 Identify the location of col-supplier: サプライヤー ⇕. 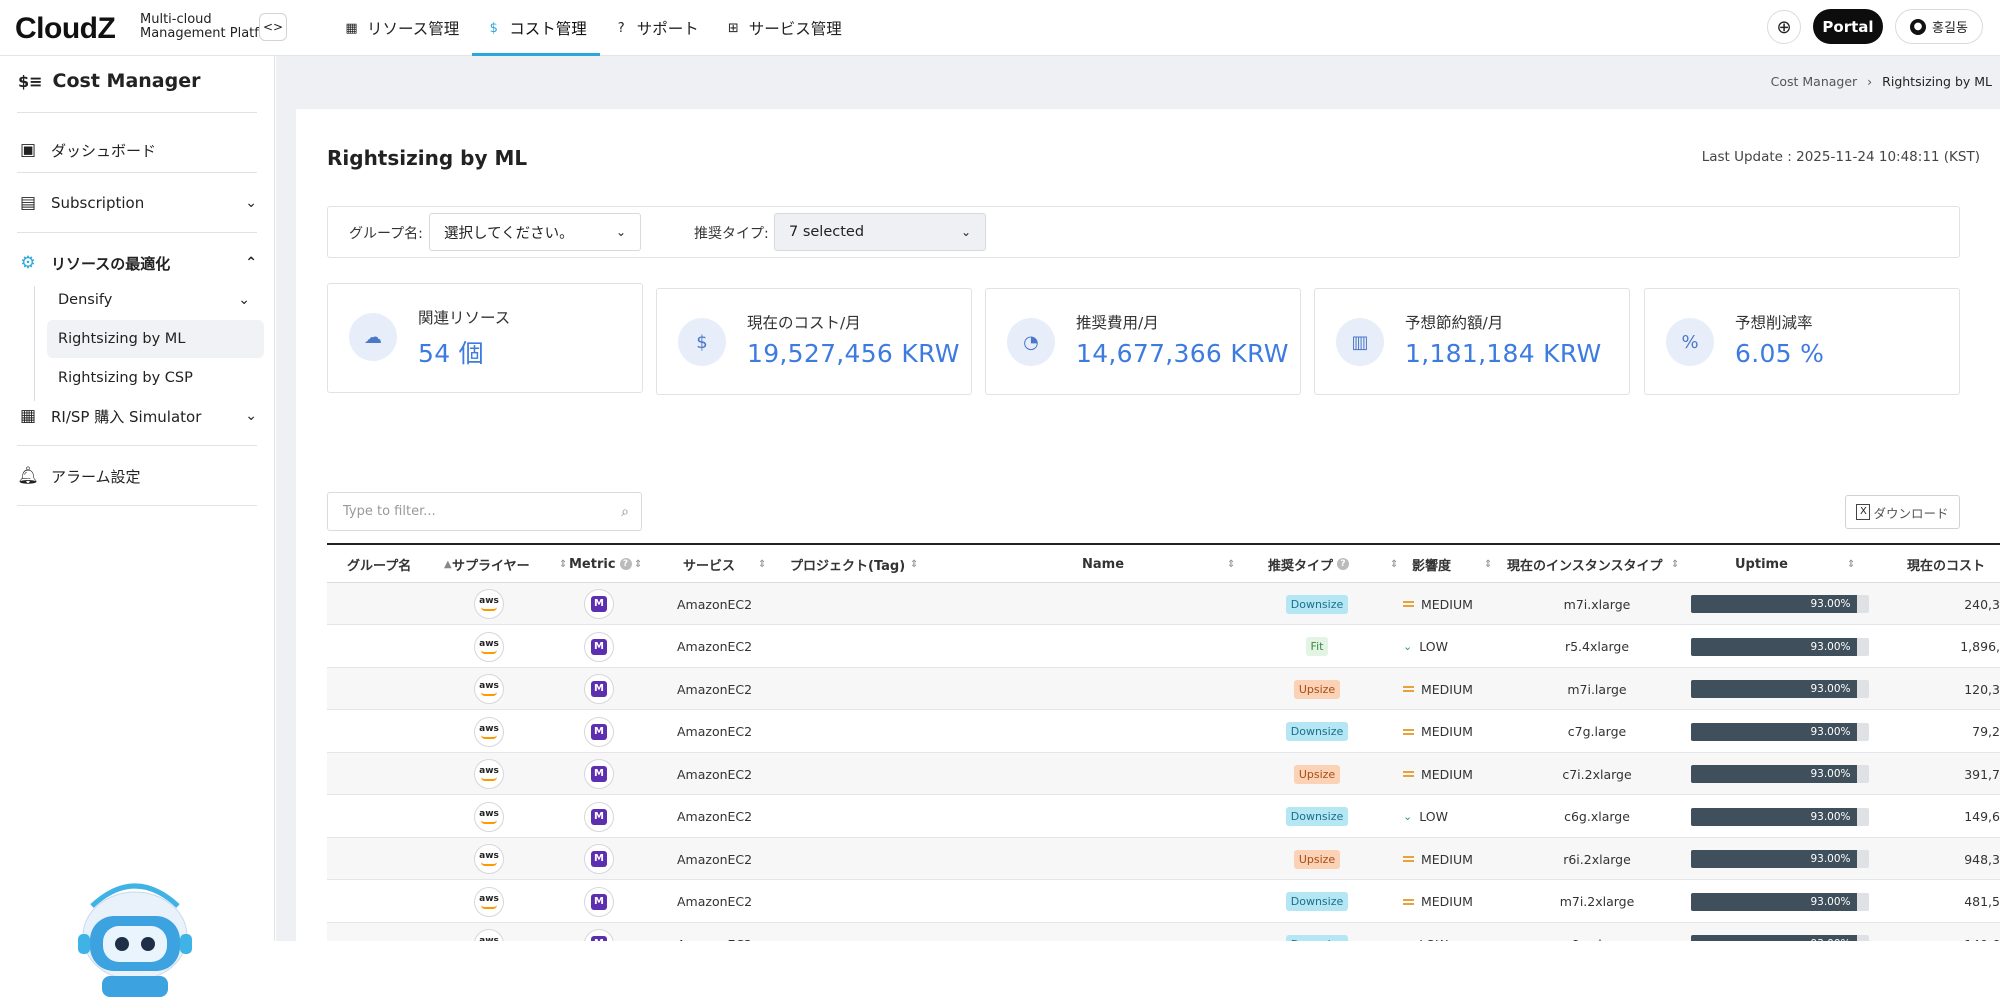
(509, 564).